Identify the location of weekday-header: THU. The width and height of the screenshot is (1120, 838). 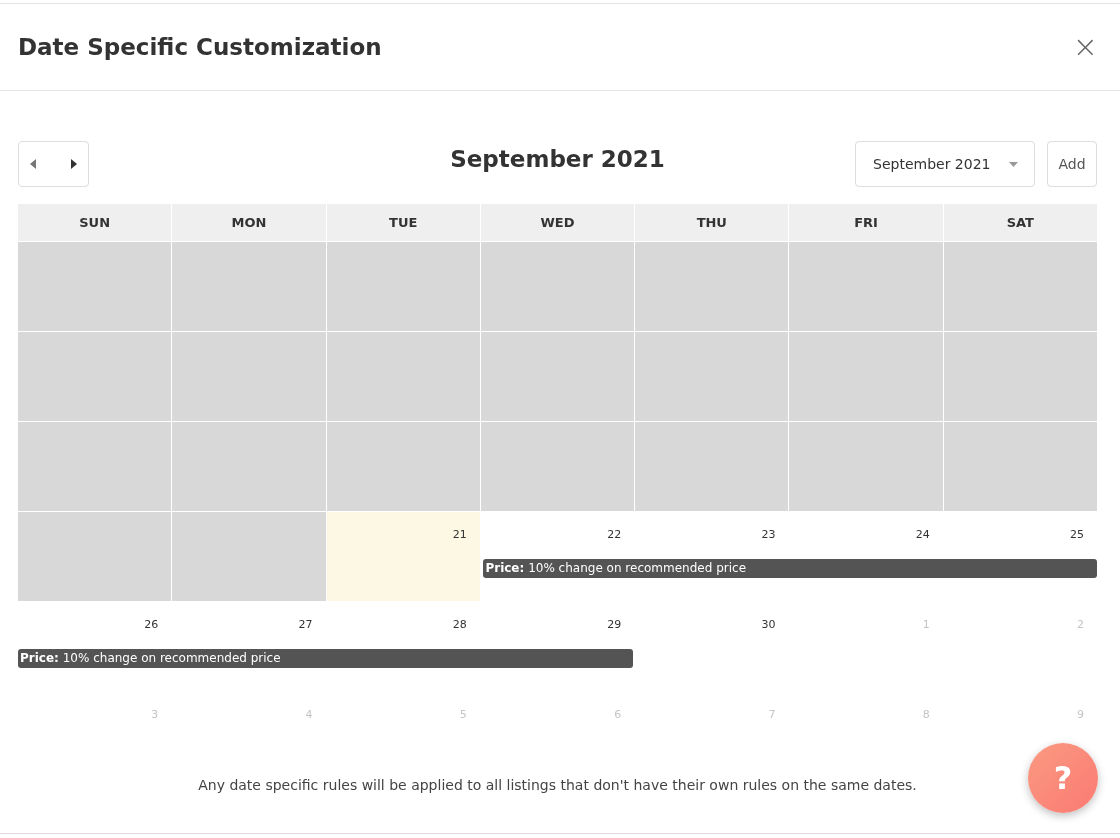
(712, 222).